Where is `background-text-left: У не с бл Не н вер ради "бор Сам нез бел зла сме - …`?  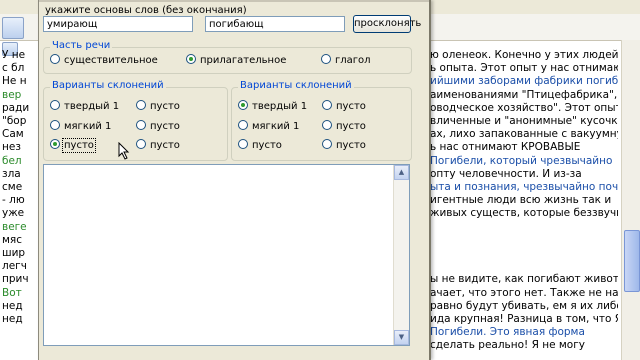 background-text-left: У не с бл Не н вер ради "бор Сам нез бел зла сме - … is located at coordinates (19, 200).